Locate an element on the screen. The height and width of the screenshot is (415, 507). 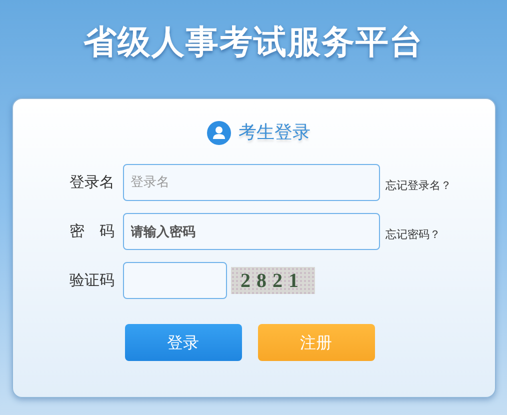
field-label: 密 码 is located at coordinates (92, 231).